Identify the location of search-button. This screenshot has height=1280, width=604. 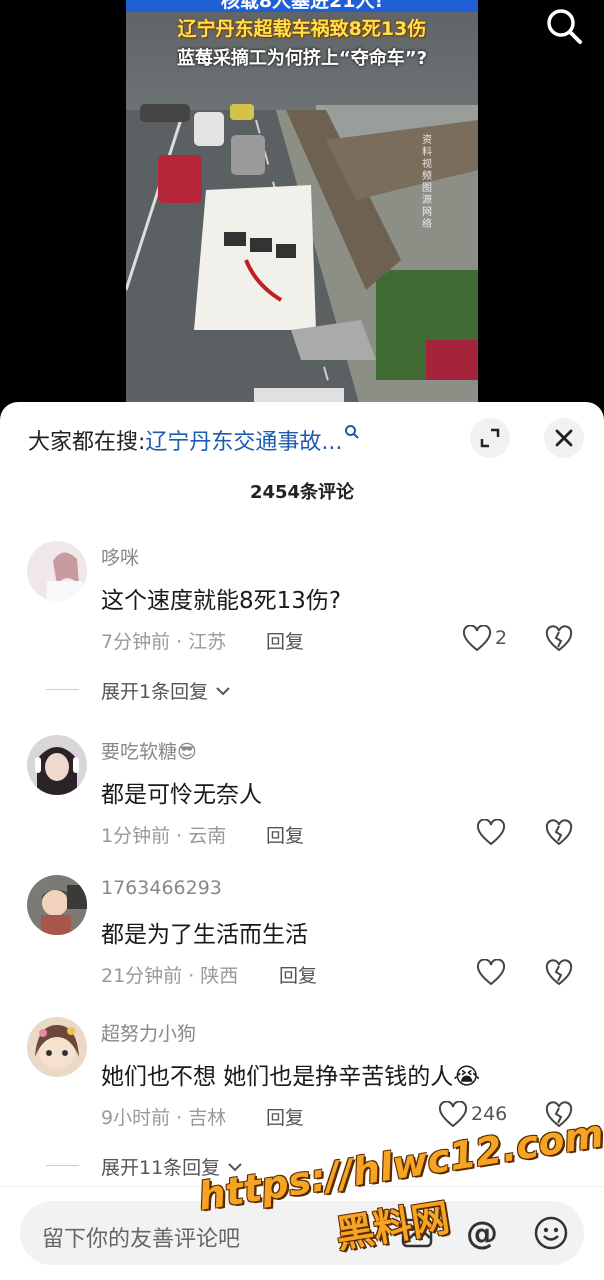
(564, 26).